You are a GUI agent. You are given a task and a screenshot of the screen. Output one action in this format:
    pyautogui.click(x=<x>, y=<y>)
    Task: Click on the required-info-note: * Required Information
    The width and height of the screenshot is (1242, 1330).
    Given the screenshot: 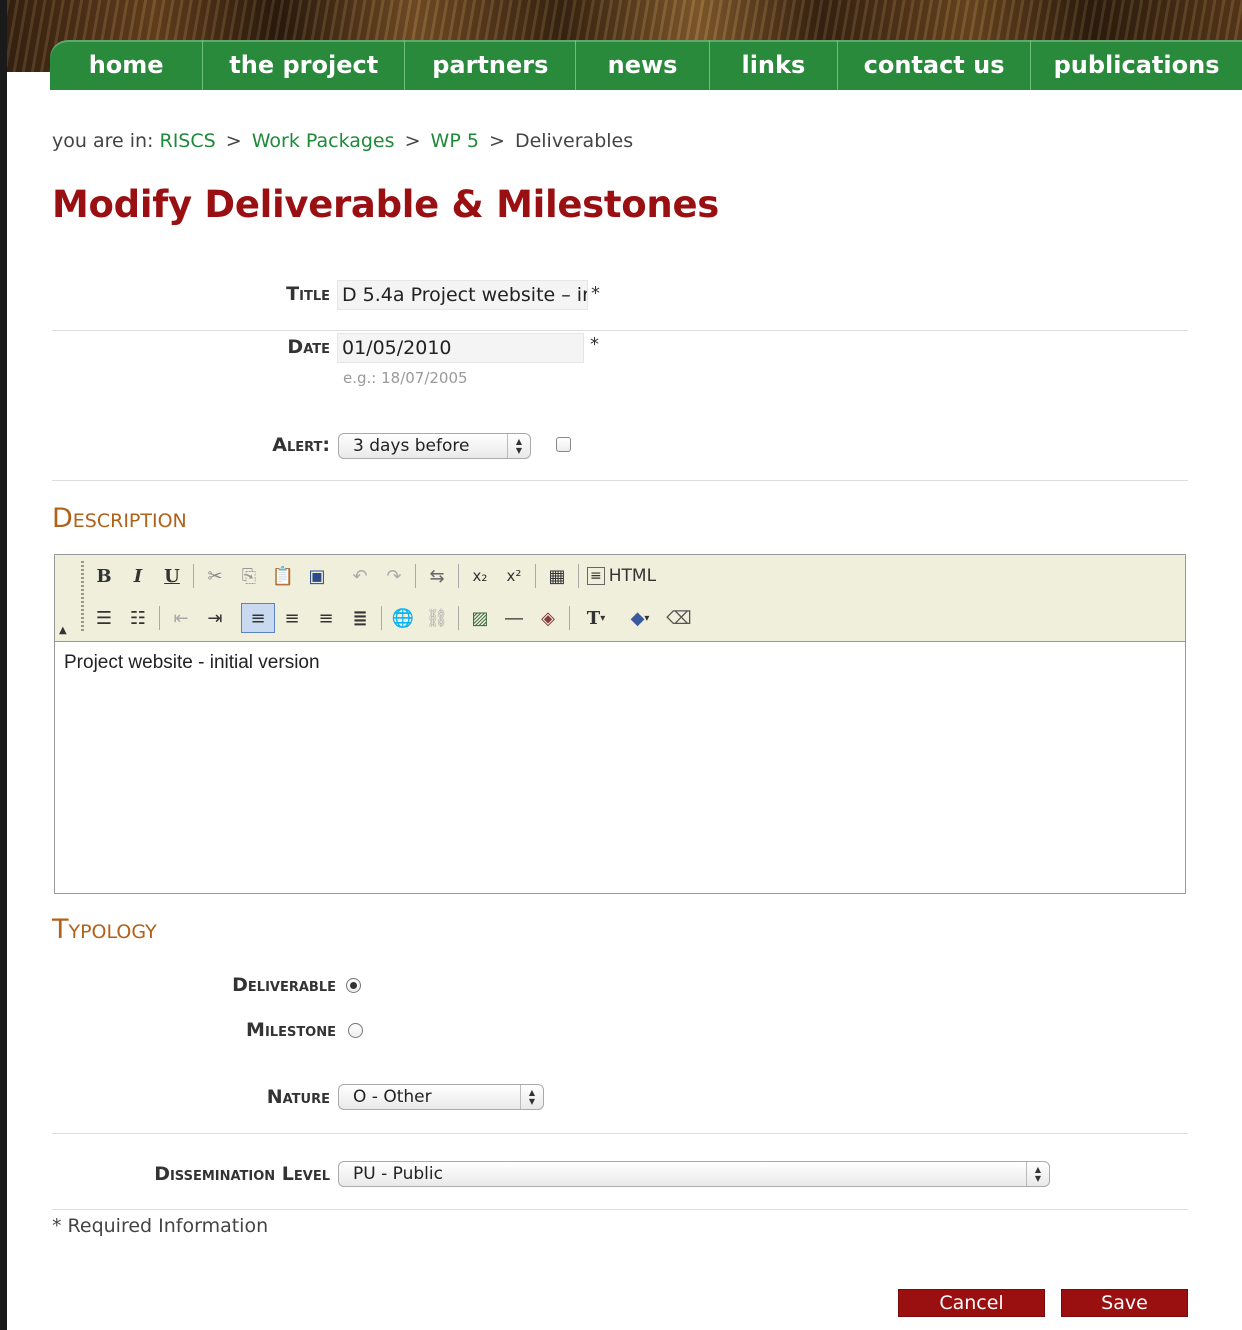 What is the action you would take?
    pyautogui.click(x=160, y=1226)
    